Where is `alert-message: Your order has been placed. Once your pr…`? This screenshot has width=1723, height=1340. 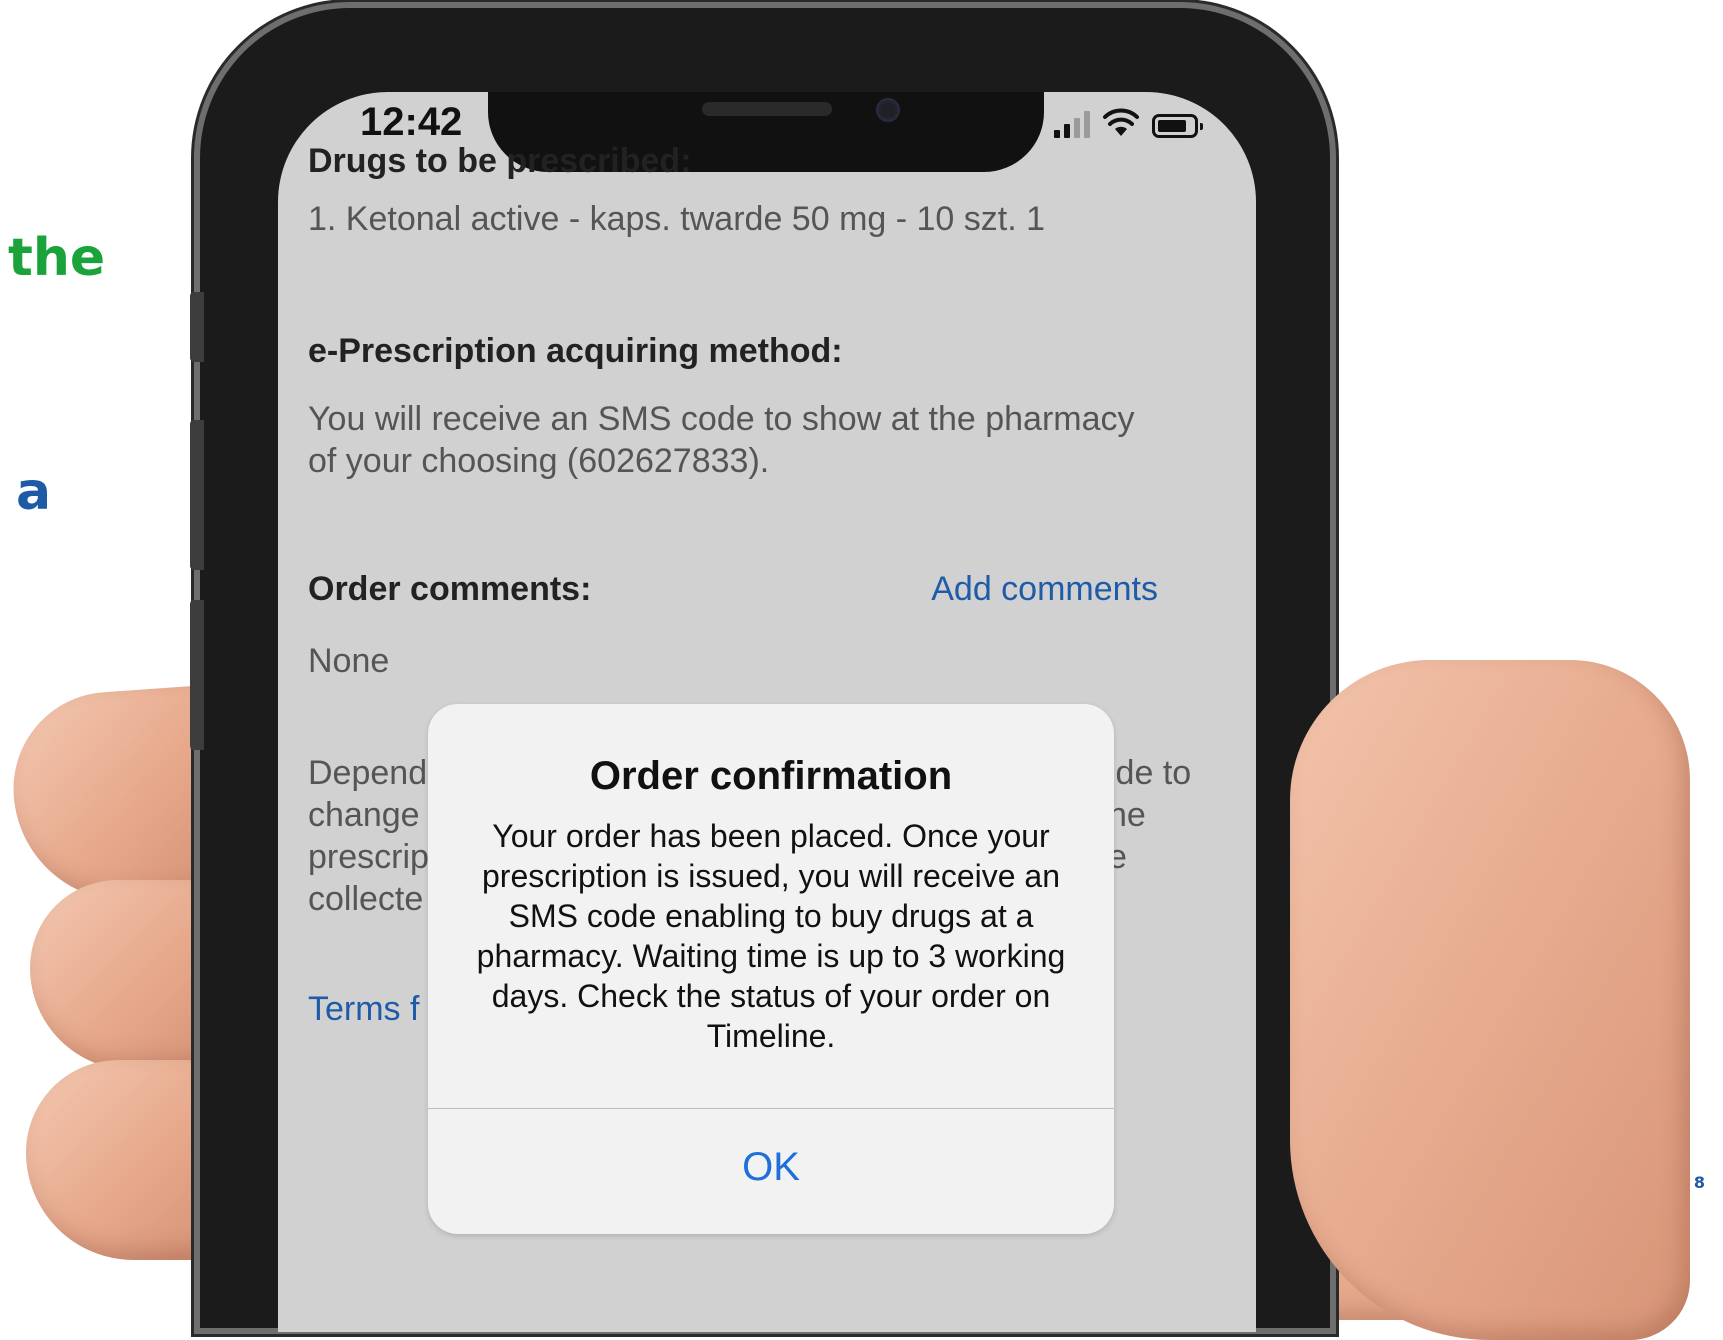
alert-message: Your order has been placed. Once your pr… is located at coordinates (771, 936).